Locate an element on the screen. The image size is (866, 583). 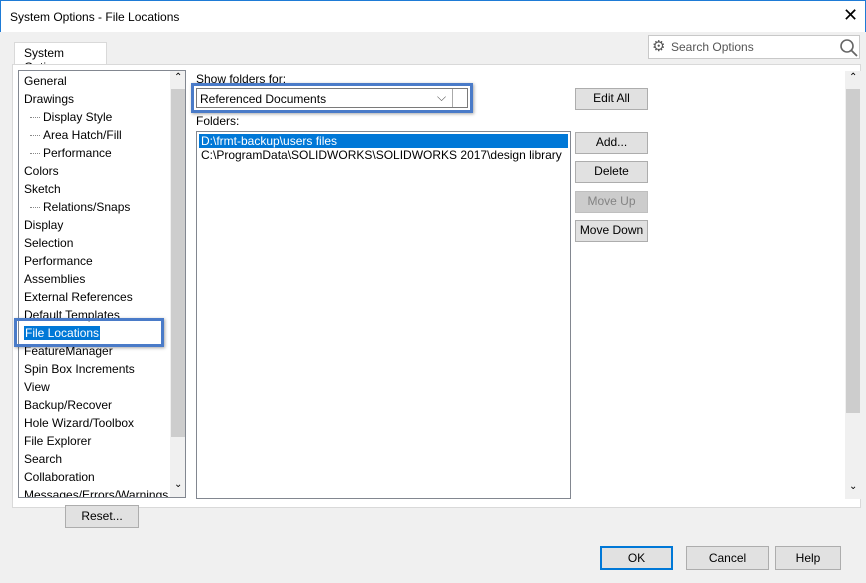
highlight-box-file-locations is located at coordinates (89, 332).